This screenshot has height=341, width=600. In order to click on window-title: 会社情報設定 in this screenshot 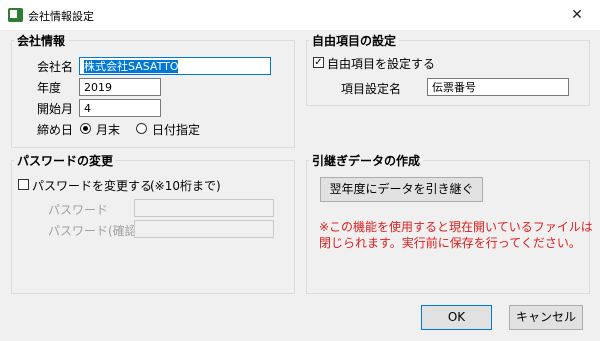, I will do `click(61, 16)`.